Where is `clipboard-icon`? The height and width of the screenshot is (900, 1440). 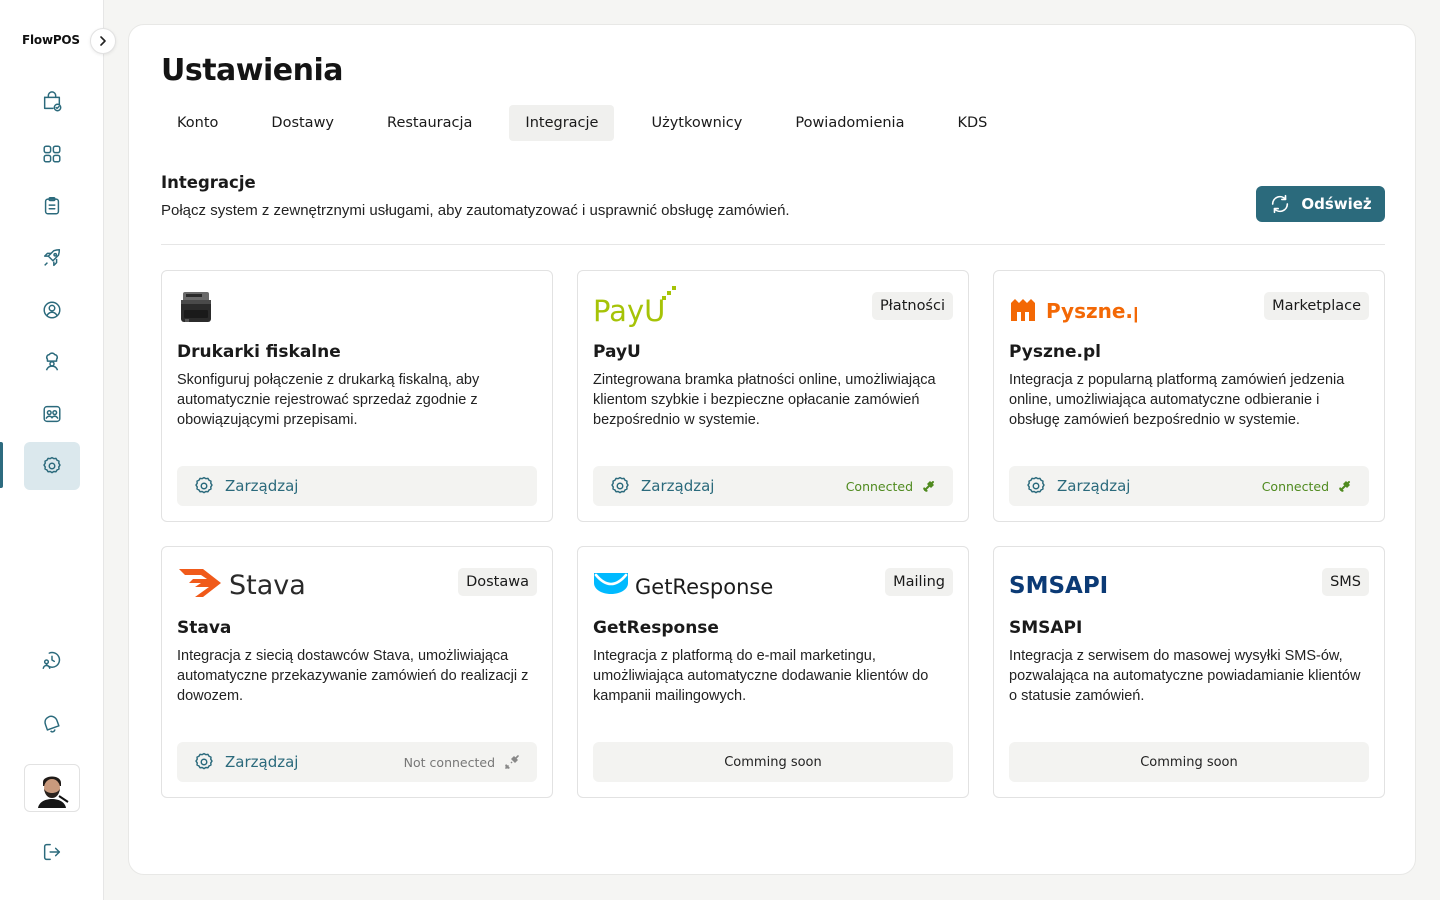 clipboard-icon is located at coordinates (52, 206).